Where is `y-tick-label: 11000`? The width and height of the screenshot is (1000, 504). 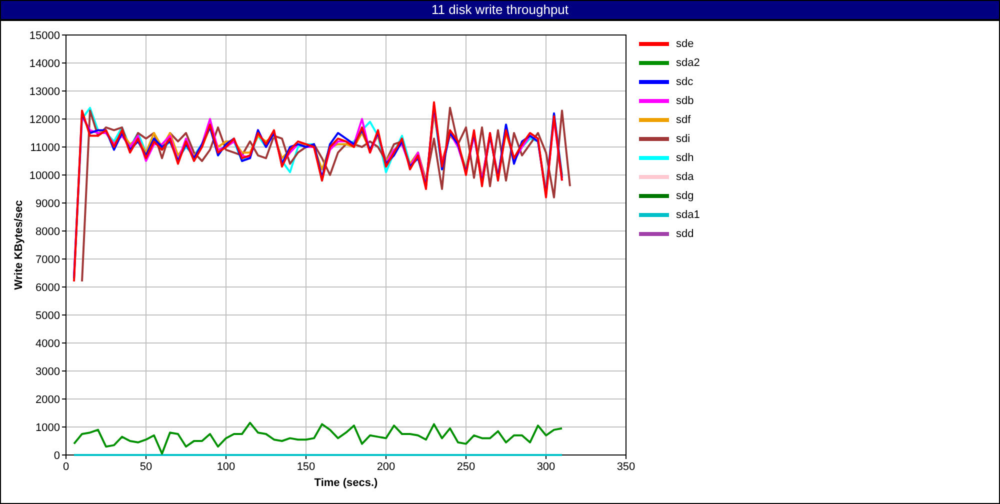
y-tick-label: 11000 is located at coordinates (45, 148).